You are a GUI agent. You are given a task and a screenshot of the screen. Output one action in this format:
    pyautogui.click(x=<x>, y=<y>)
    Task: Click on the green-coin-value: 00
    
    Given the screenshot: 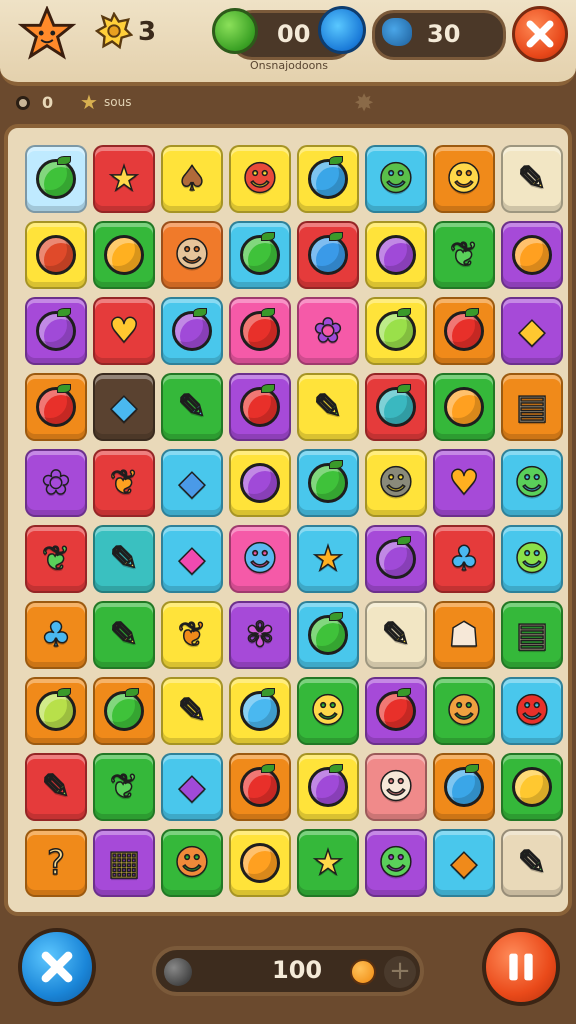 What is the action you would take?
    pyautogui.click(x=294, y=34)
    